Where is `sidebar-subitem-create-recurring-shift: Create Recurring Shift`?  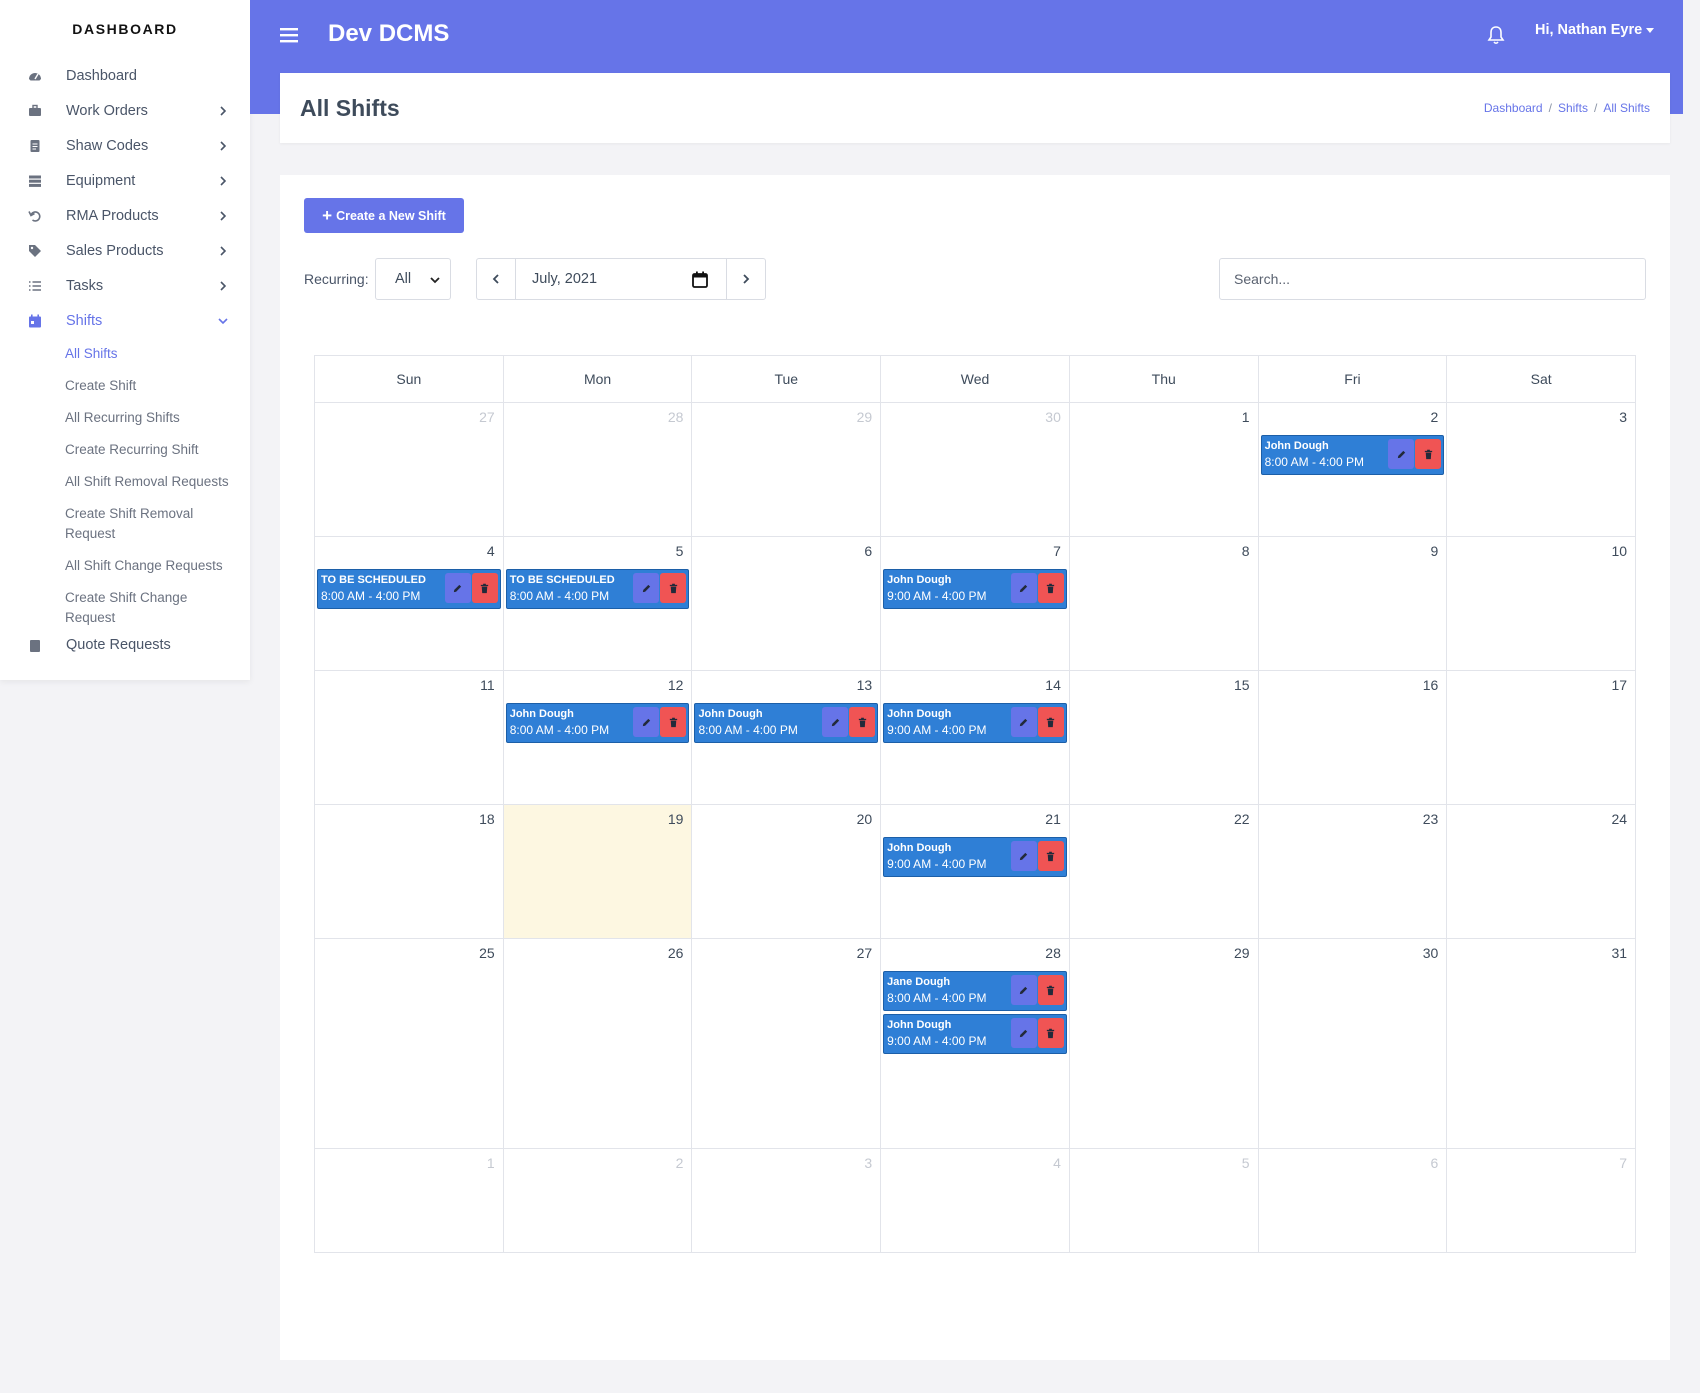
sidebar-subitem-create-recurring-shift: Create Recurring Shift is located at coordinates (125, 450).